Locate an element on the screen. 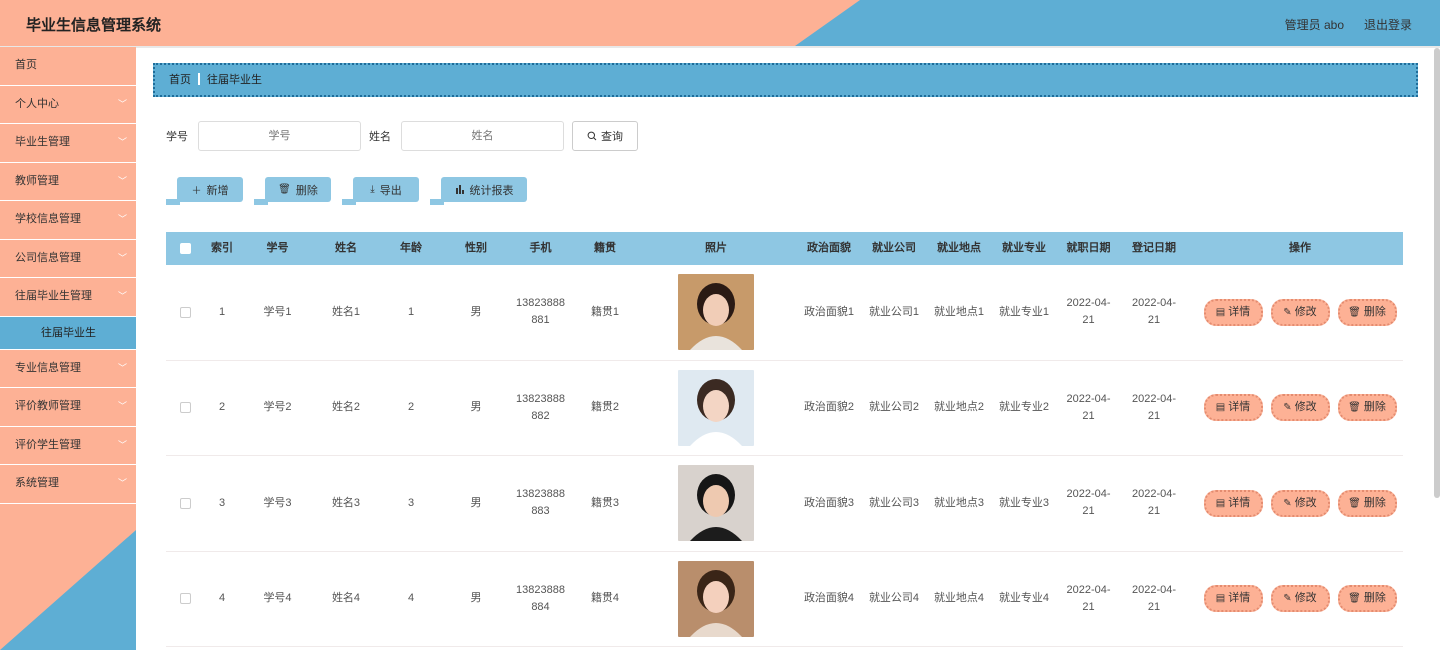 This screenshot has width=1440, height=650. col-header-reg-date: 登记日期 is located at coordinates (1154, 248).